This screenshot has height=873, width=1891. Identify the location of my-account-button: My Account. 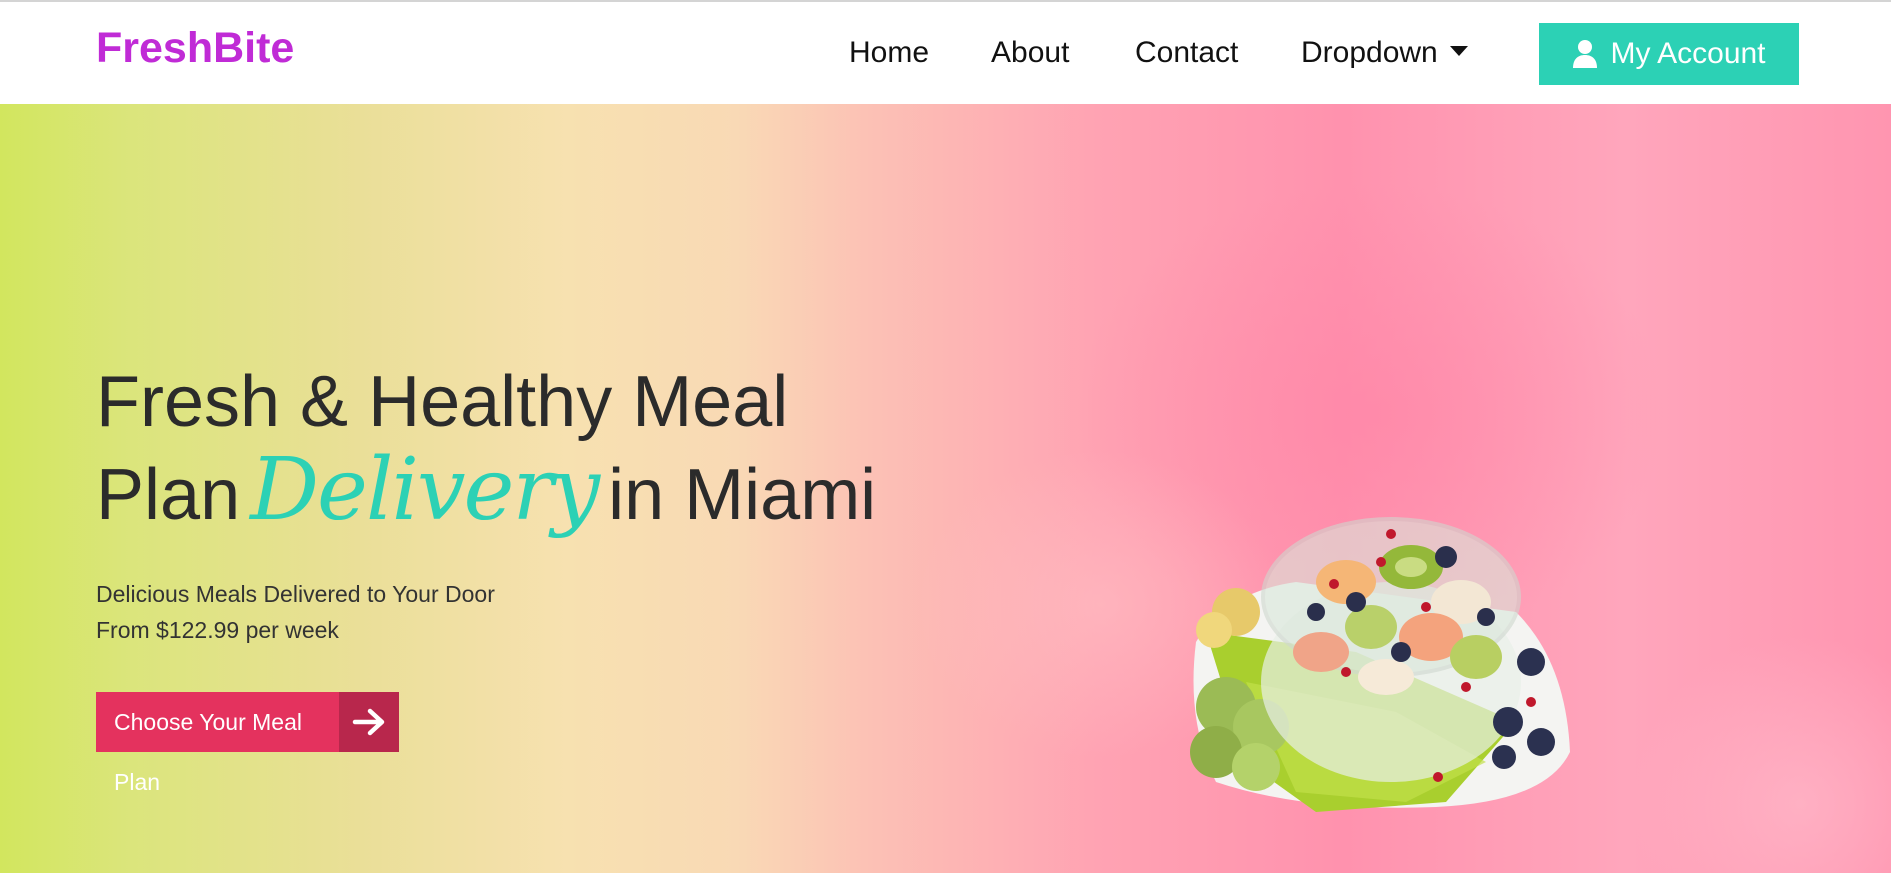
(1669, 54).